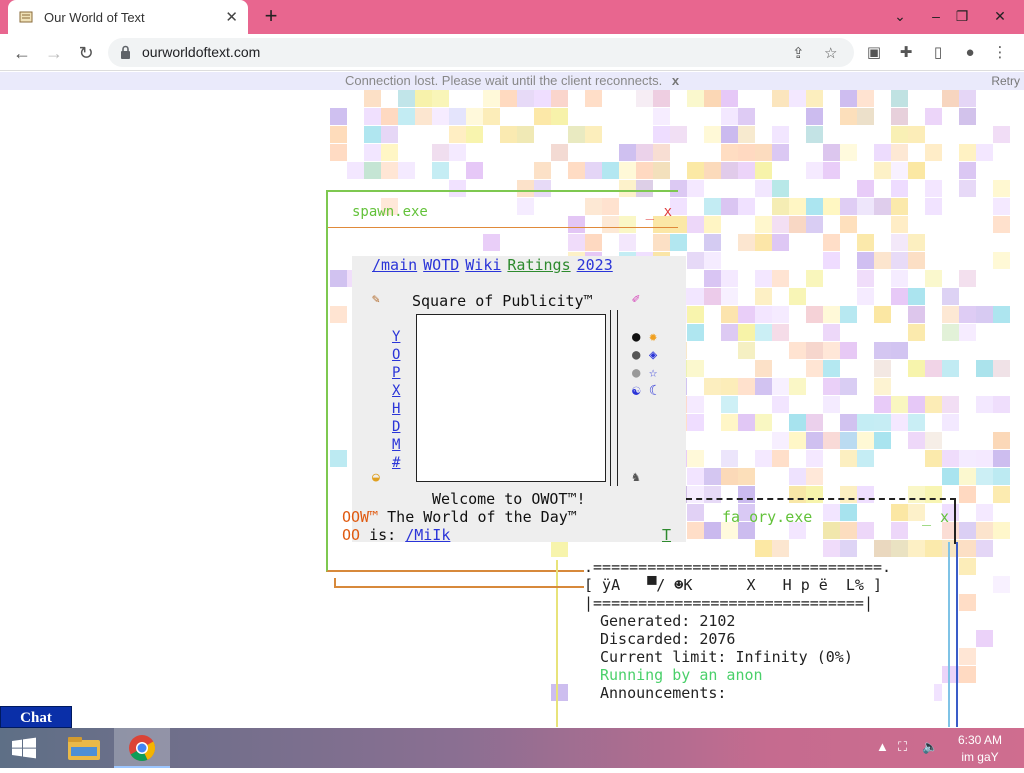 The image size is (1024, 773). Describe the element at coordinates (900, 16) in the screenshot. I see `tab-search-icon: ⌄` at that location.